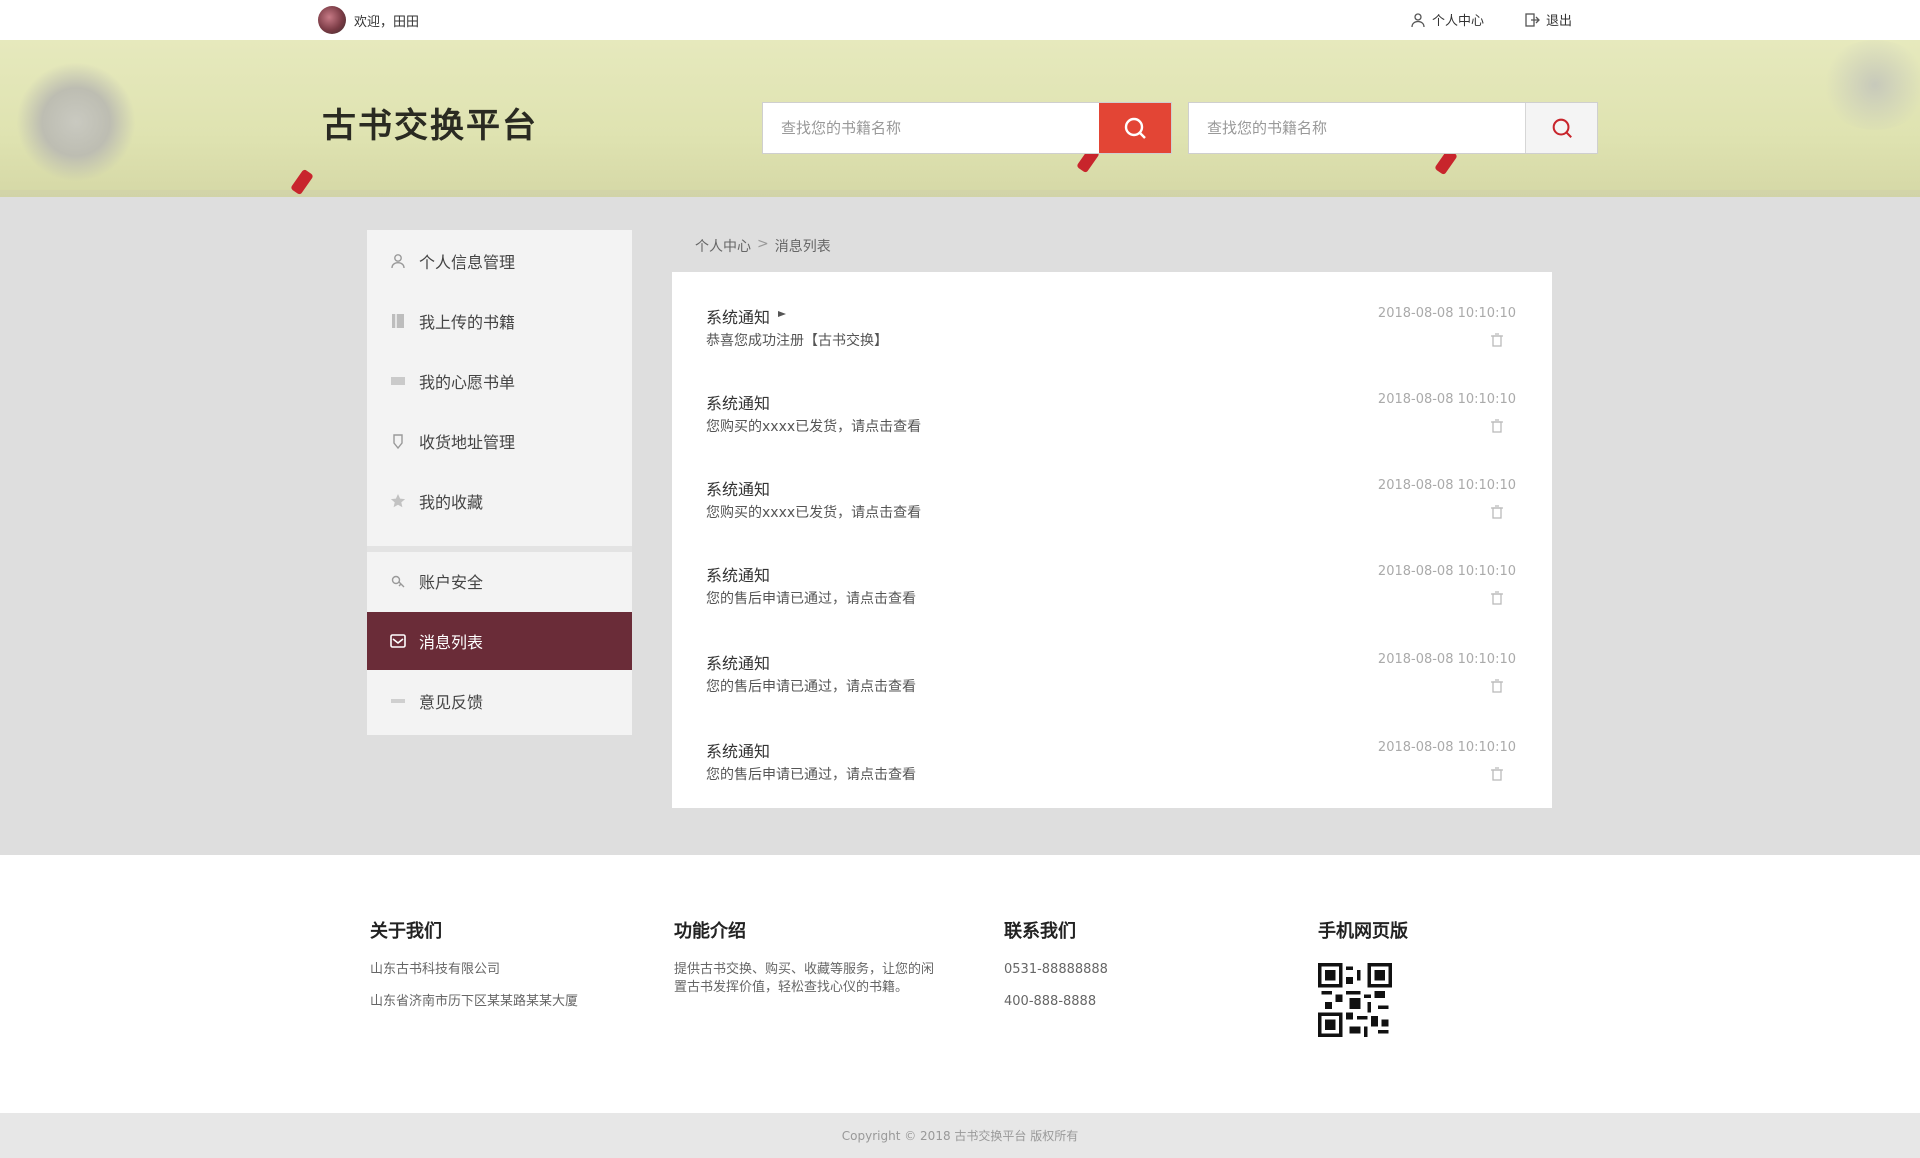 This screenshot has height=1158, width=1920. I want to click on sidebar-item-favorites: 我的收藏, so click(499, 501).